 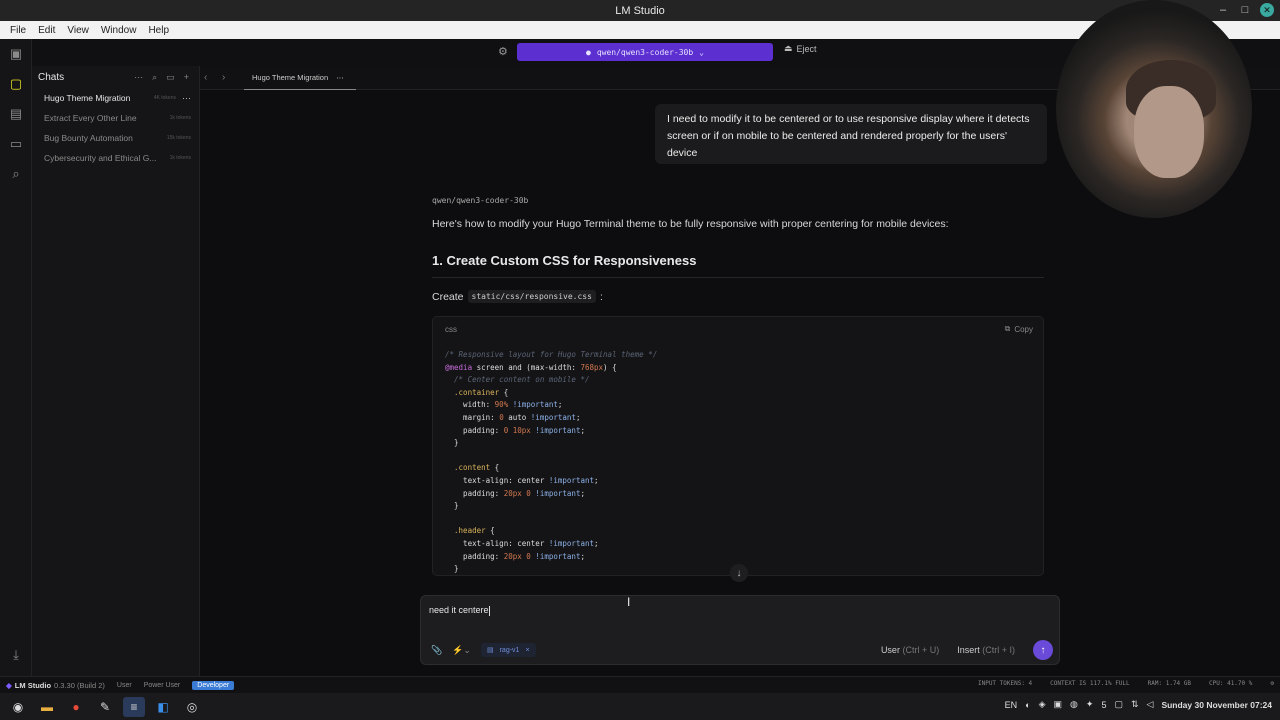 I want to click on create-file-line: Create static/css/responsive.css :, so click(x=517, y=296).